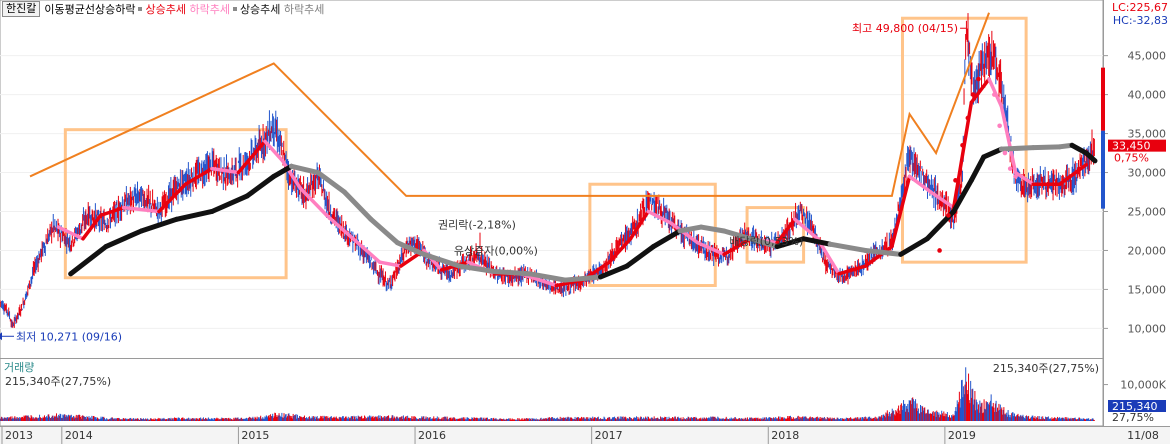 The height and width of the screenshot is (444, 1170). What do you see at coordinates (1140, 20) in the screenshot?
I see `hc-readout: HC:-32,83` at bounding box center [1140, 20].